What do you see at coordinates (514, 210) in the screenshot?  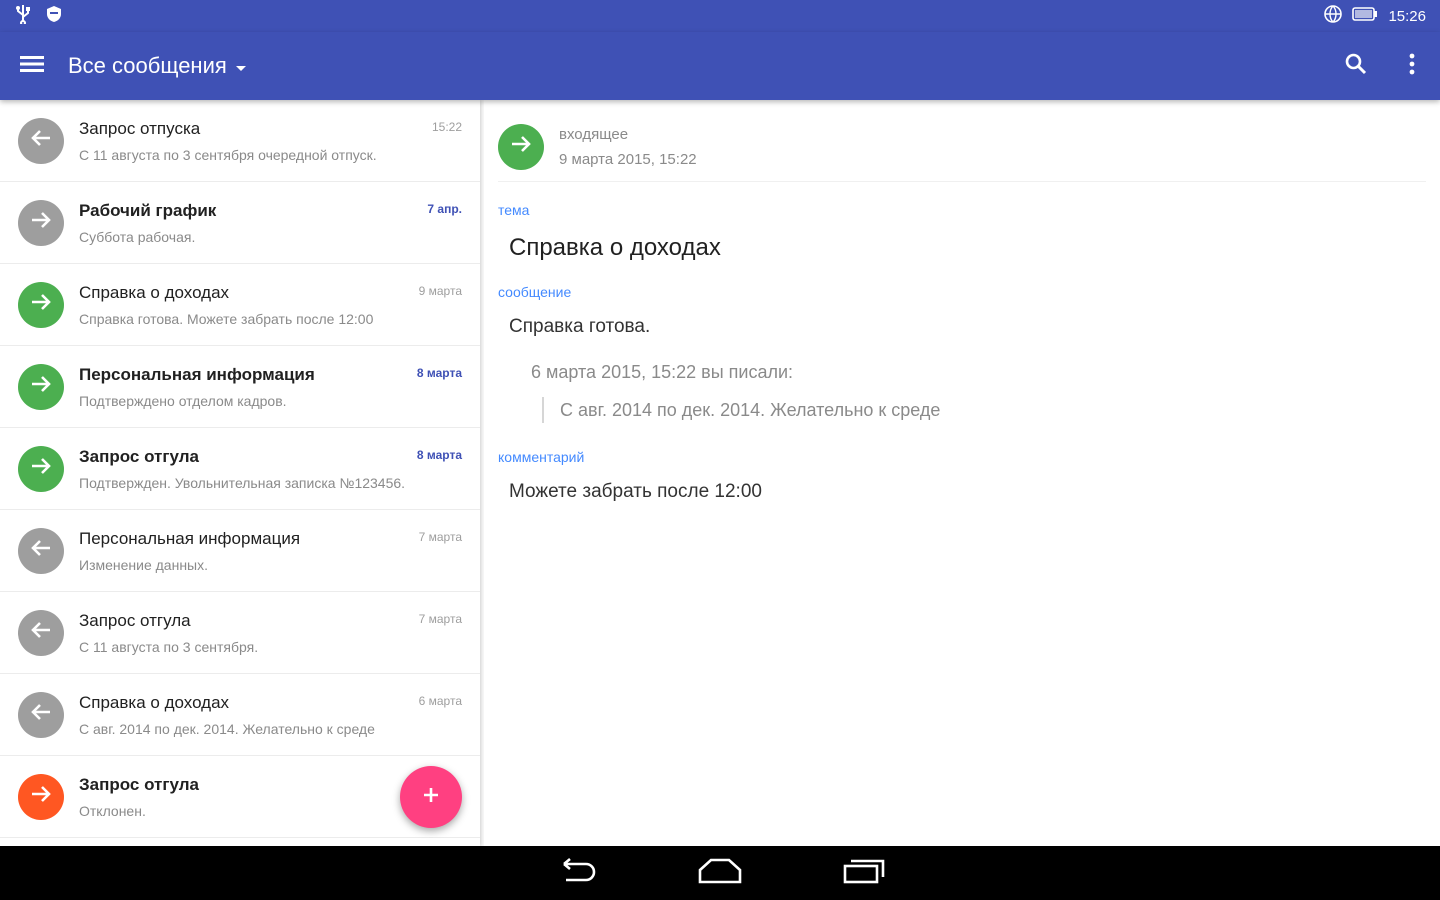 I see `subject-label: тема` at bounding box center [514, 210].